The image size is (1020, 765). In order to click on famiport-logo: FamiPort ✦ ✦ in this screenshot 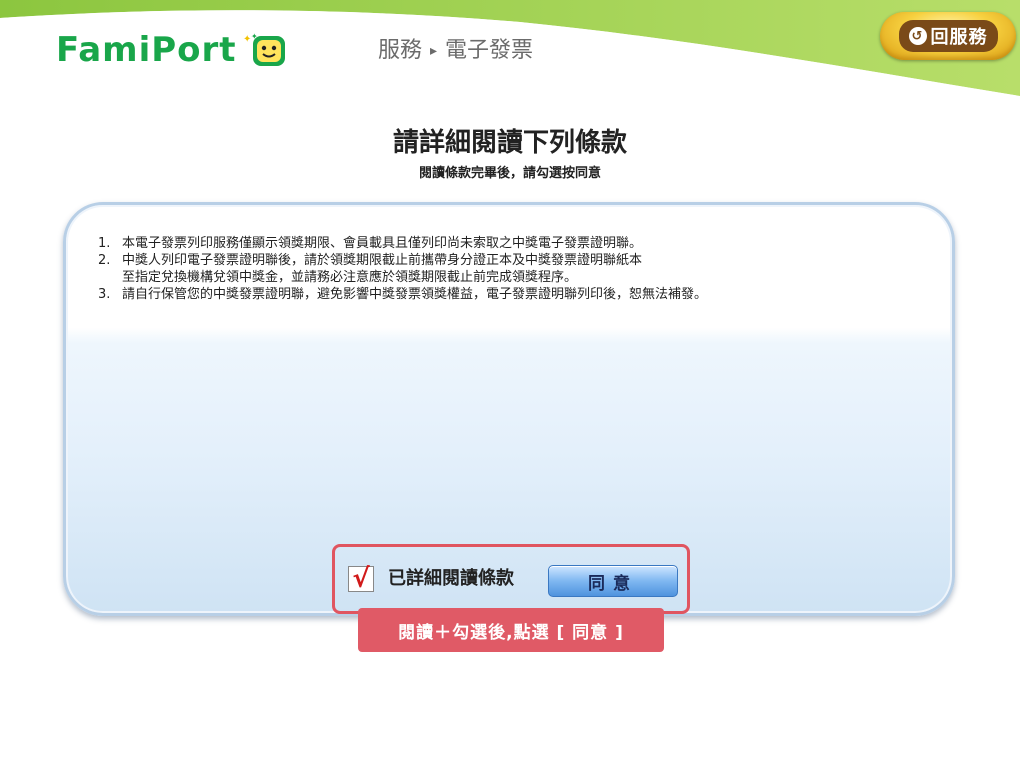, I will do `click(171, 50)`.